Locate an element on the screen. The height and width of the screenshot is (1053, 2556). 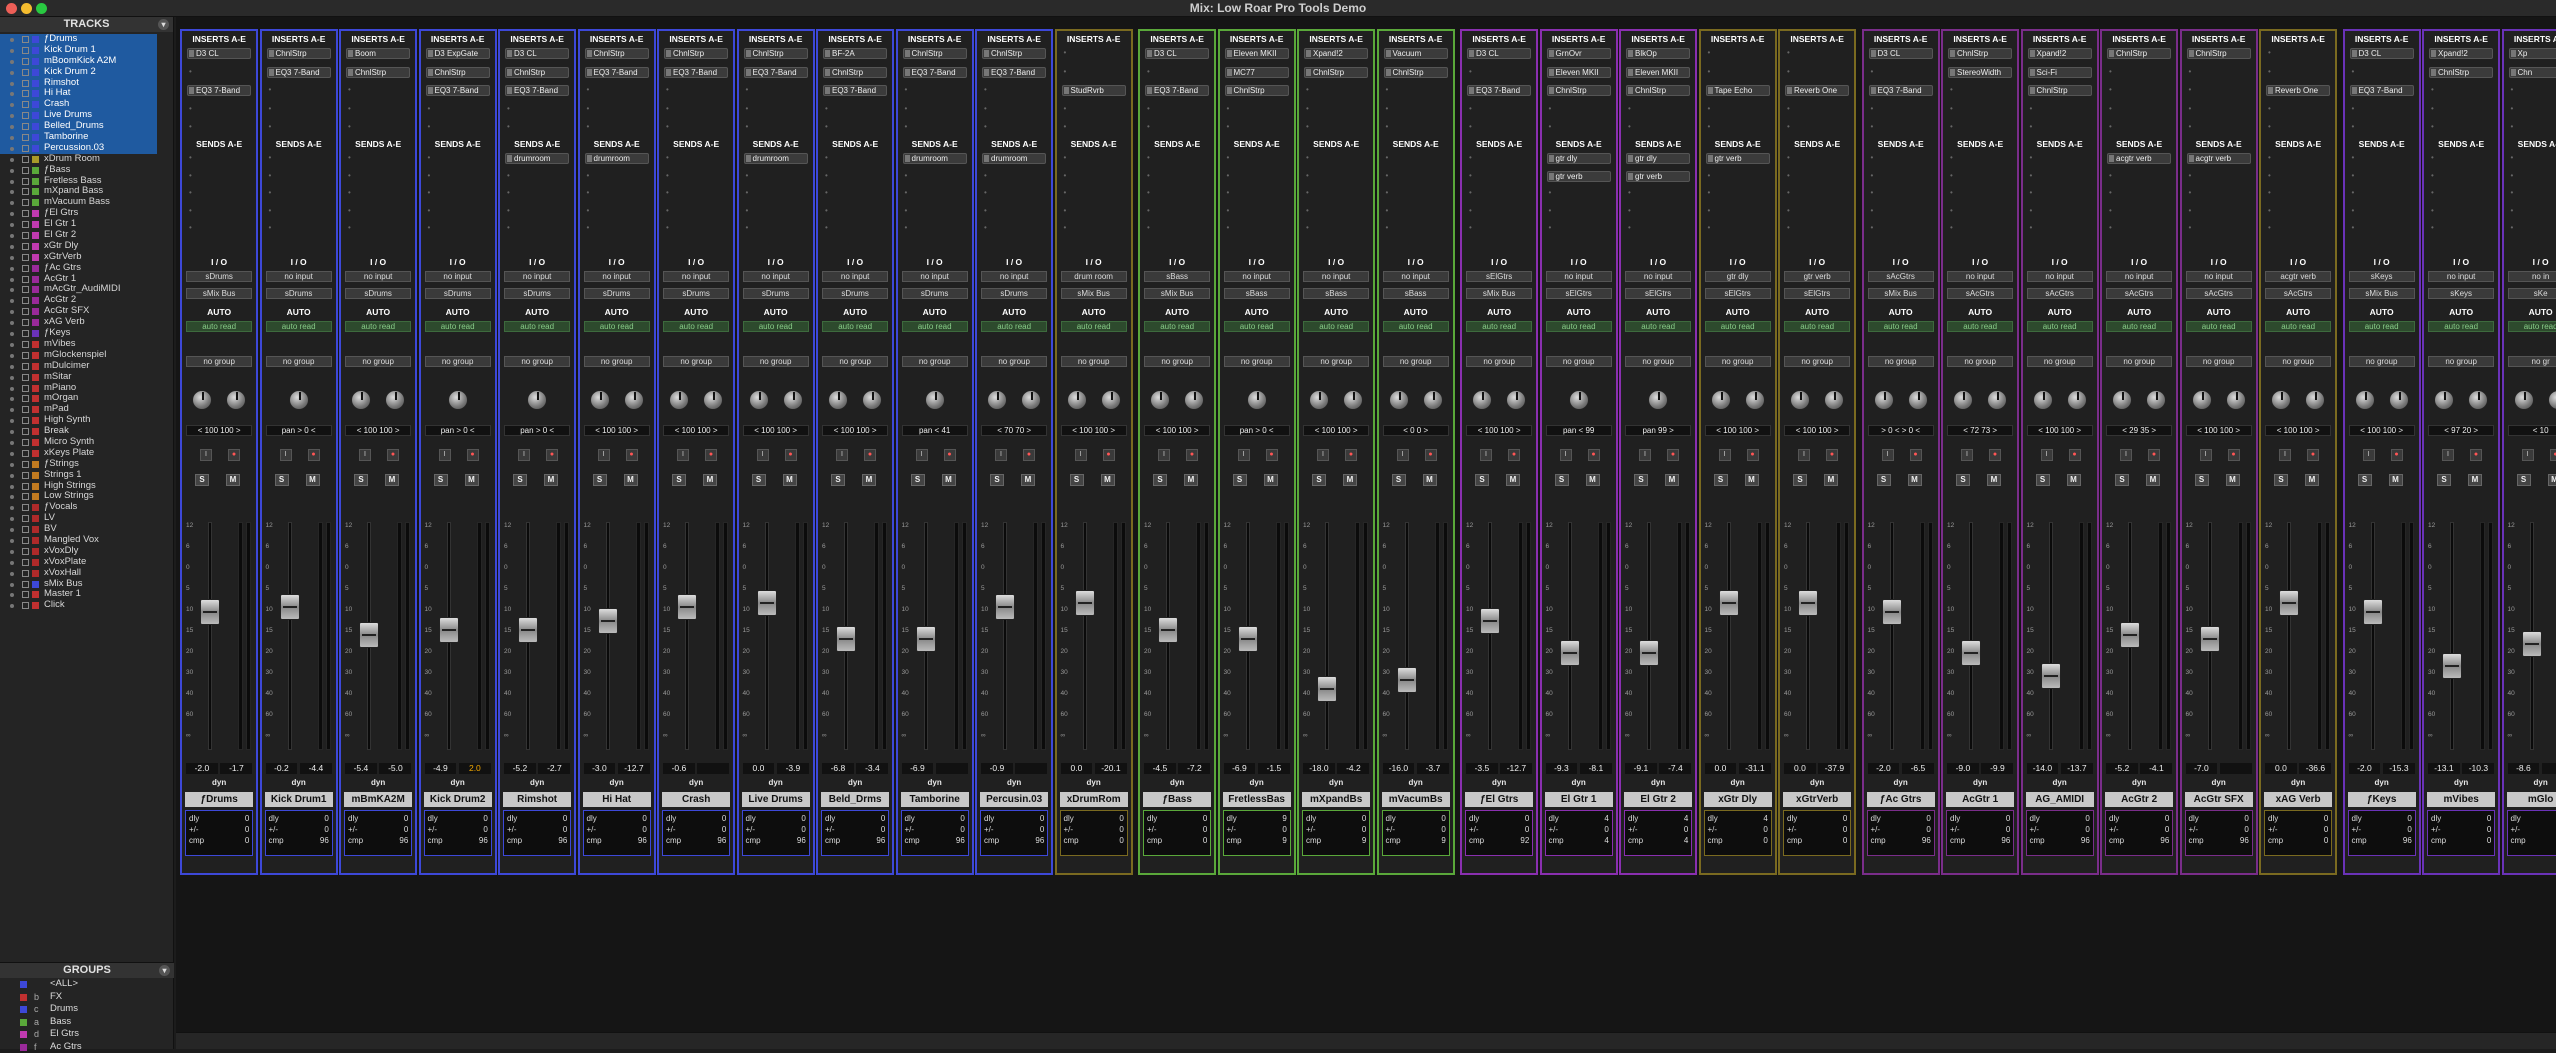
send-slot: gtr verb is located at coordinates (1579, 176).